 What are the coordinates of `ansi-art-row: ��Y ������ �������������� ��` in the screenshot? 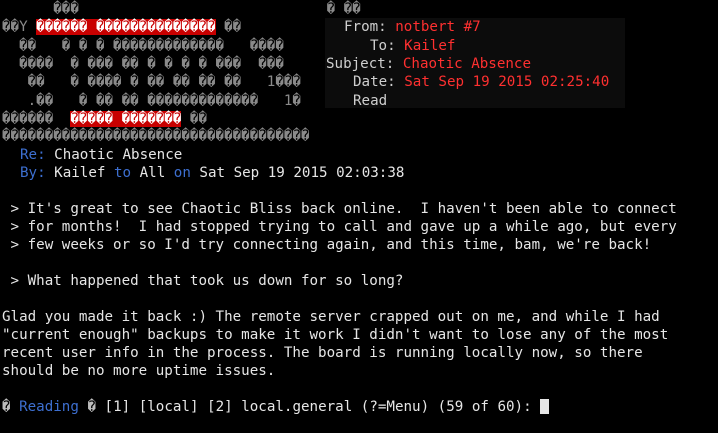 It's located at (121, 27).